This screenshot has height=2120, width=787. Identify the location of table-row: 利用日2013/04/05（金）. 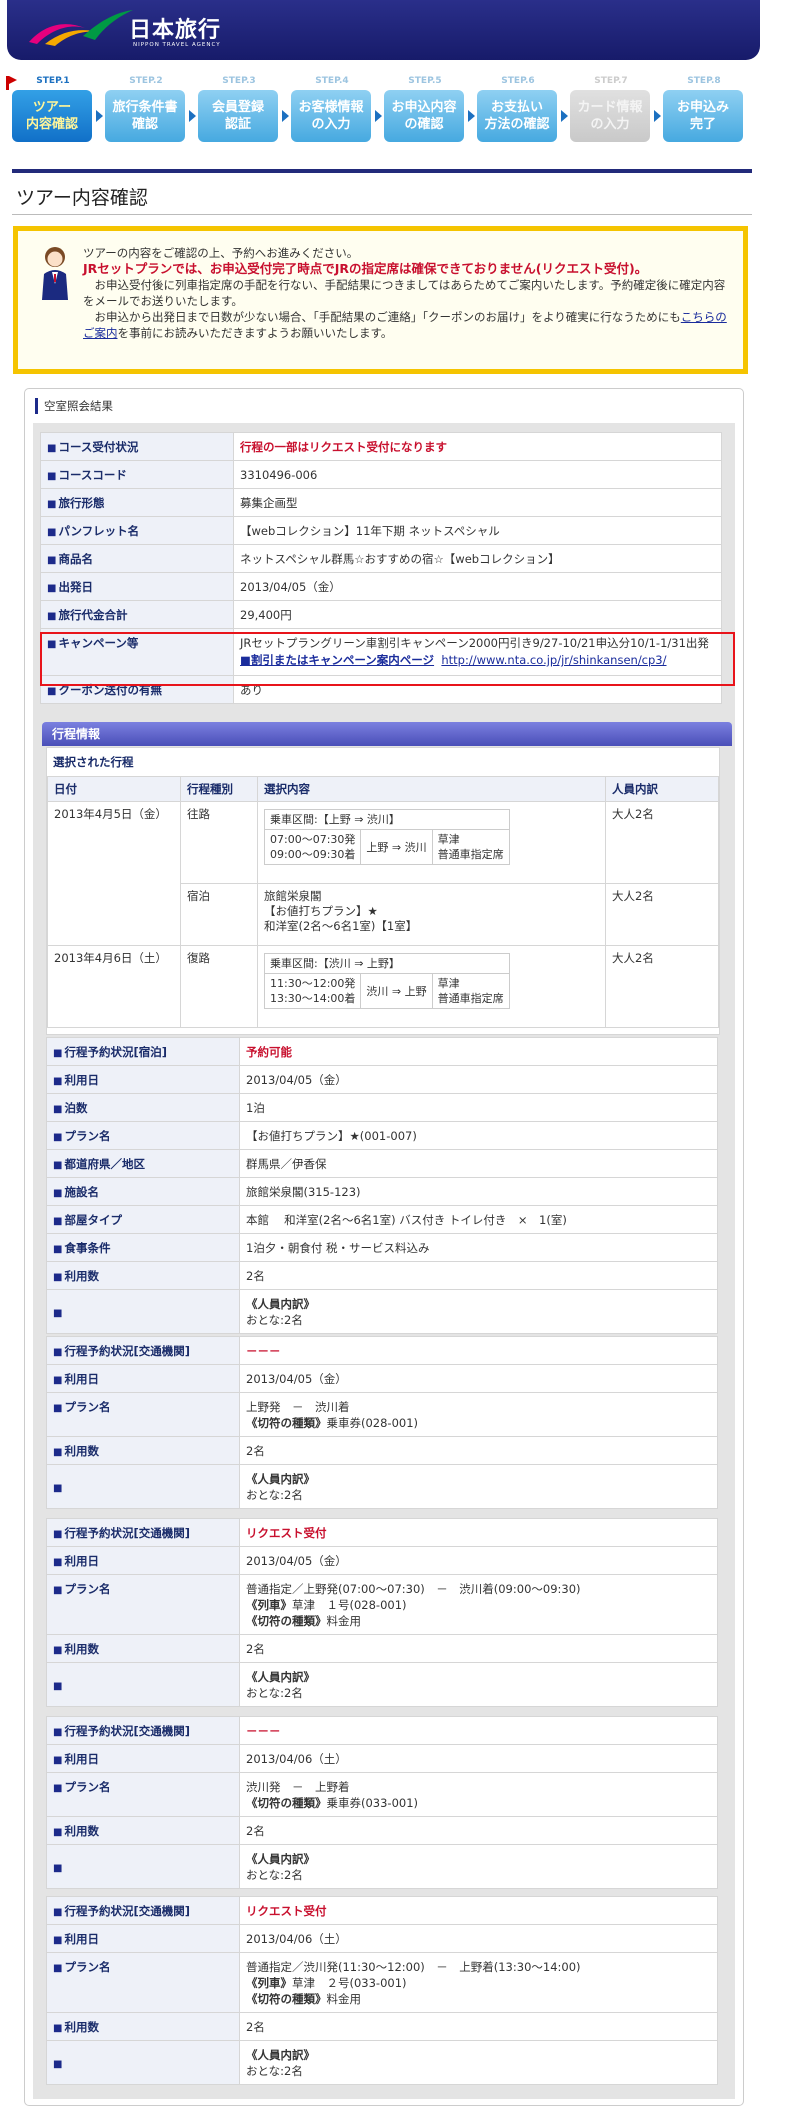
(382, 1079).